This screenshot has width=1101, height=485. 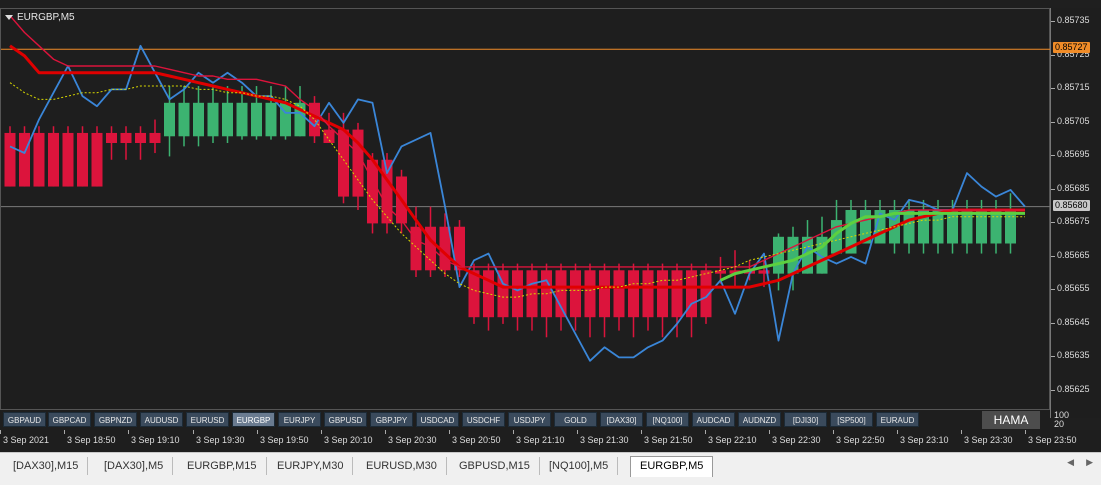 I want to click on symbol-button: GBPCAD, so click(x=69, y=419).